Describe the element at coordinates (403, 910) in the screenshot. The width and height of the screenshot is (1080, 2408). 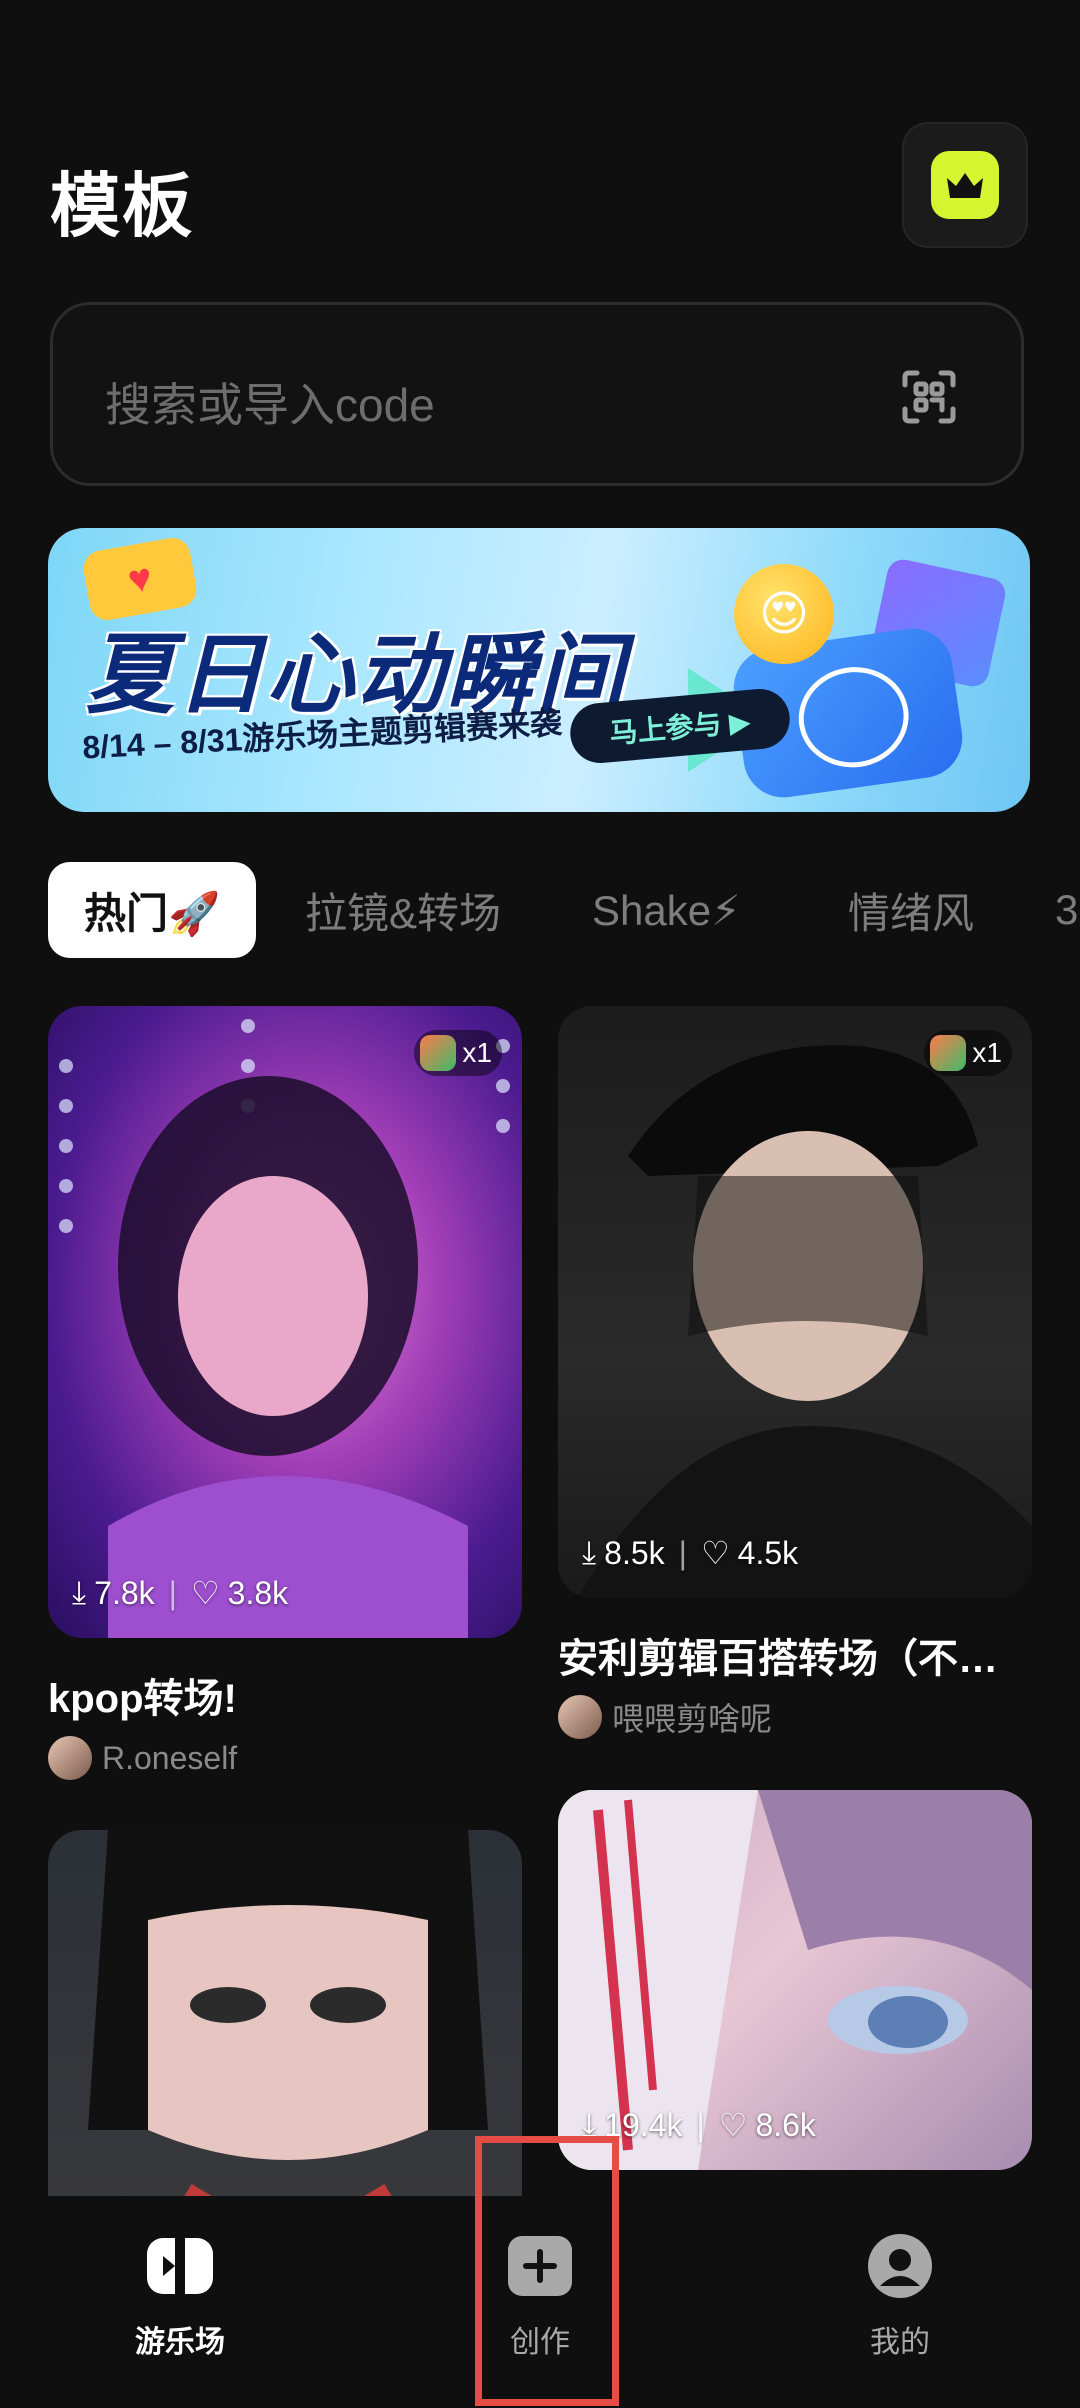
I see `tab-zoom-transition: 拉镜&转场` at that location.